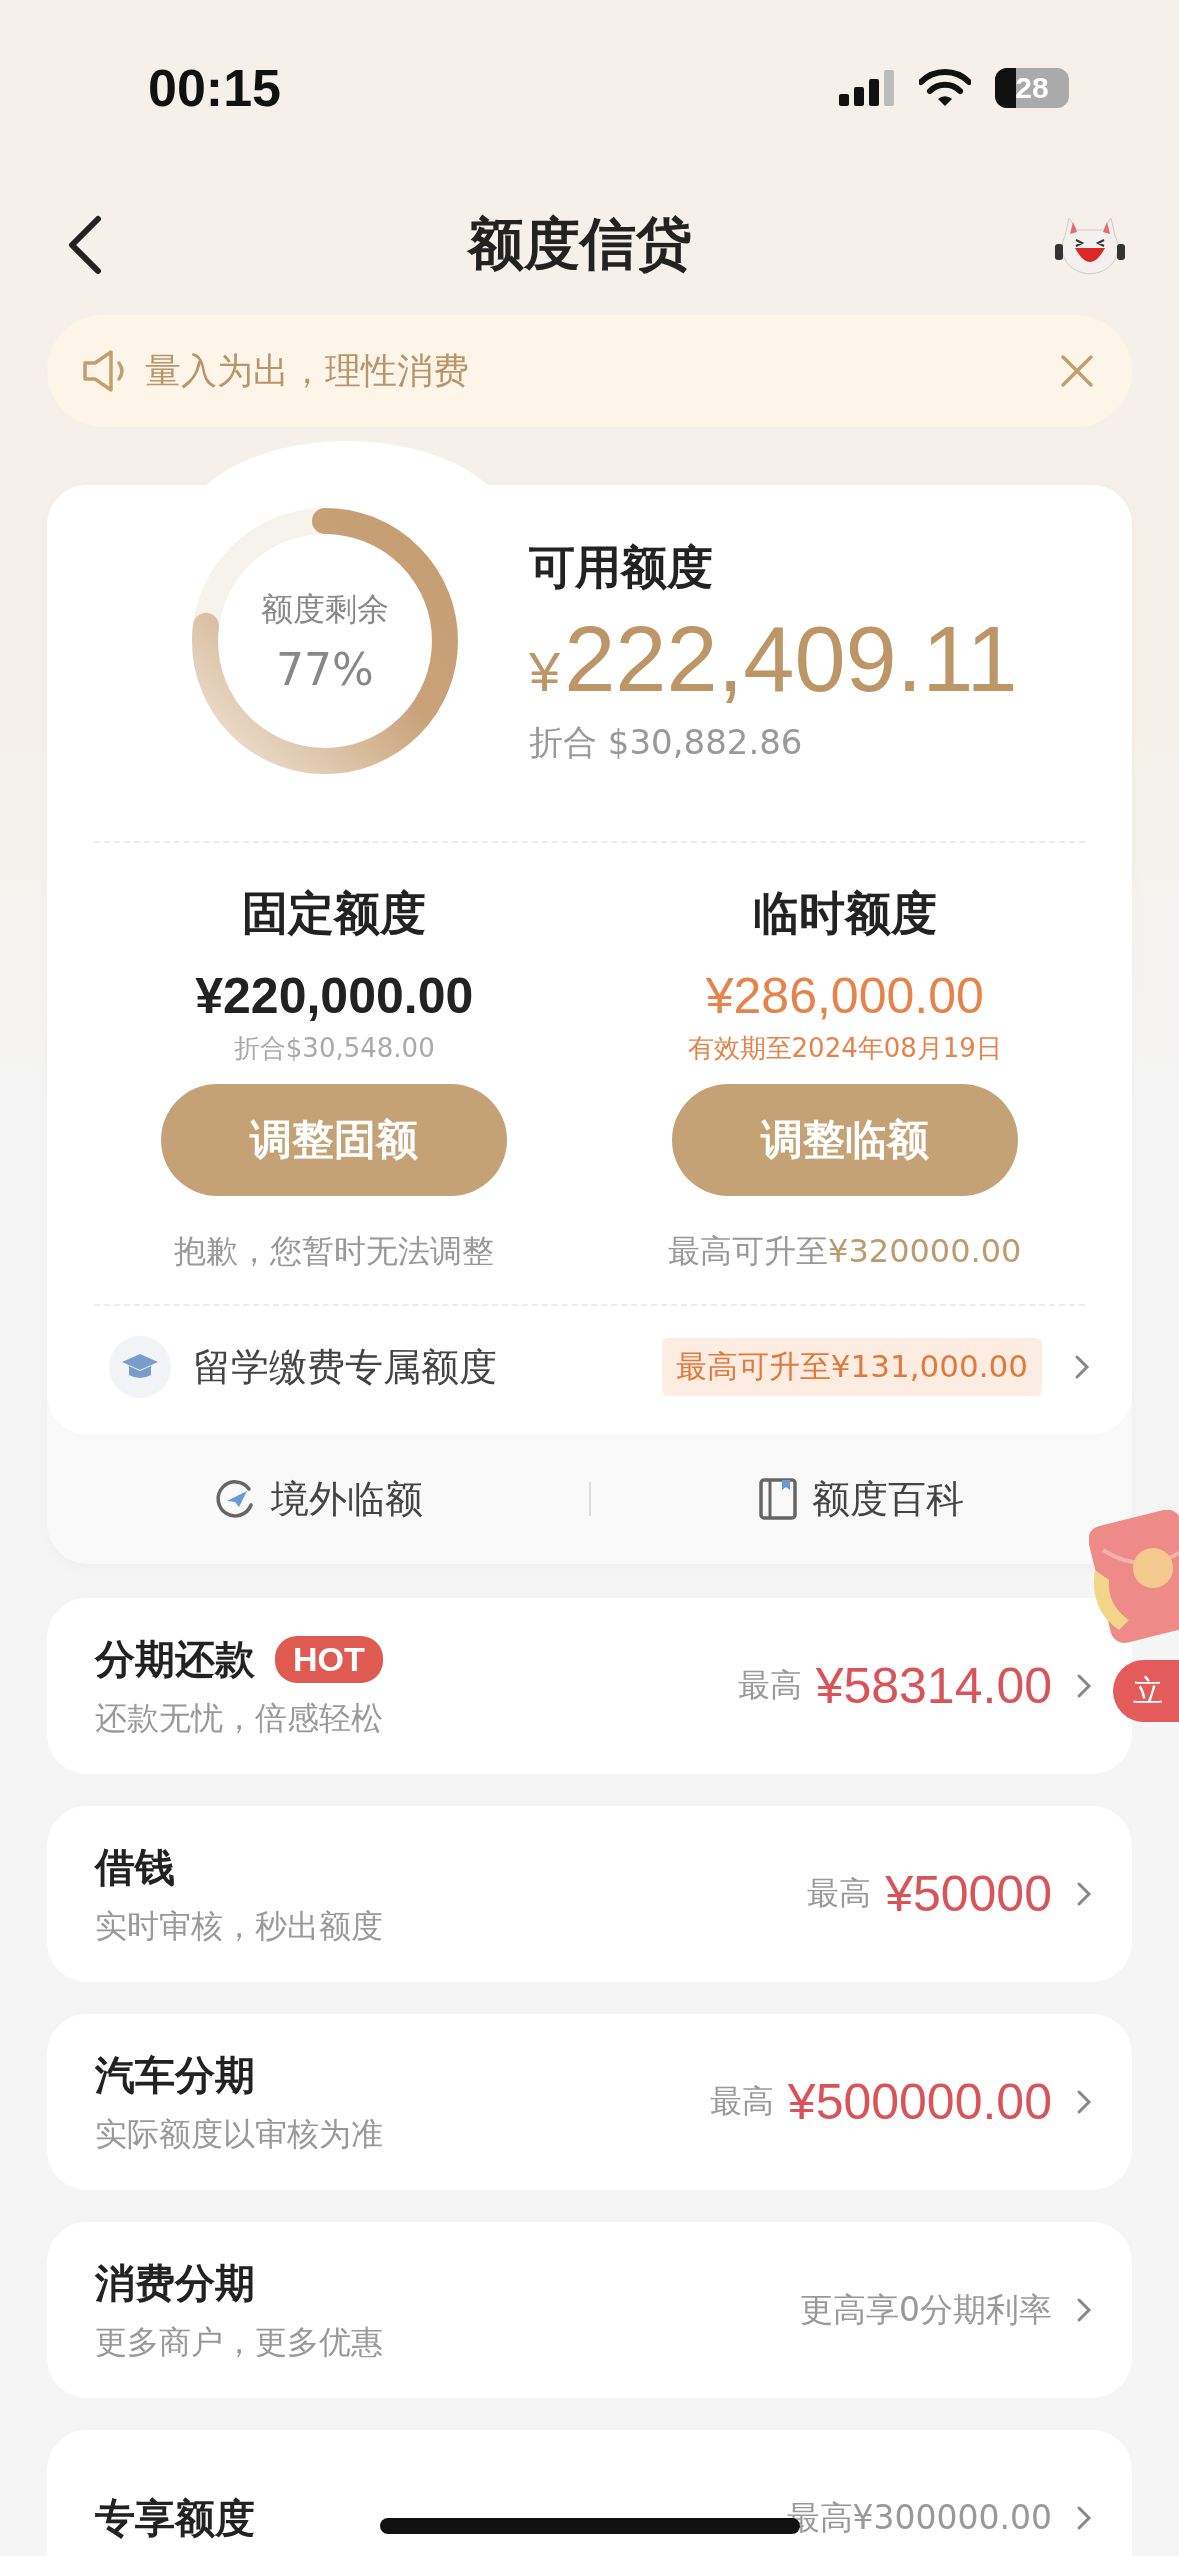  I want to click on product-title: 消费分期, so click(175, 2283).